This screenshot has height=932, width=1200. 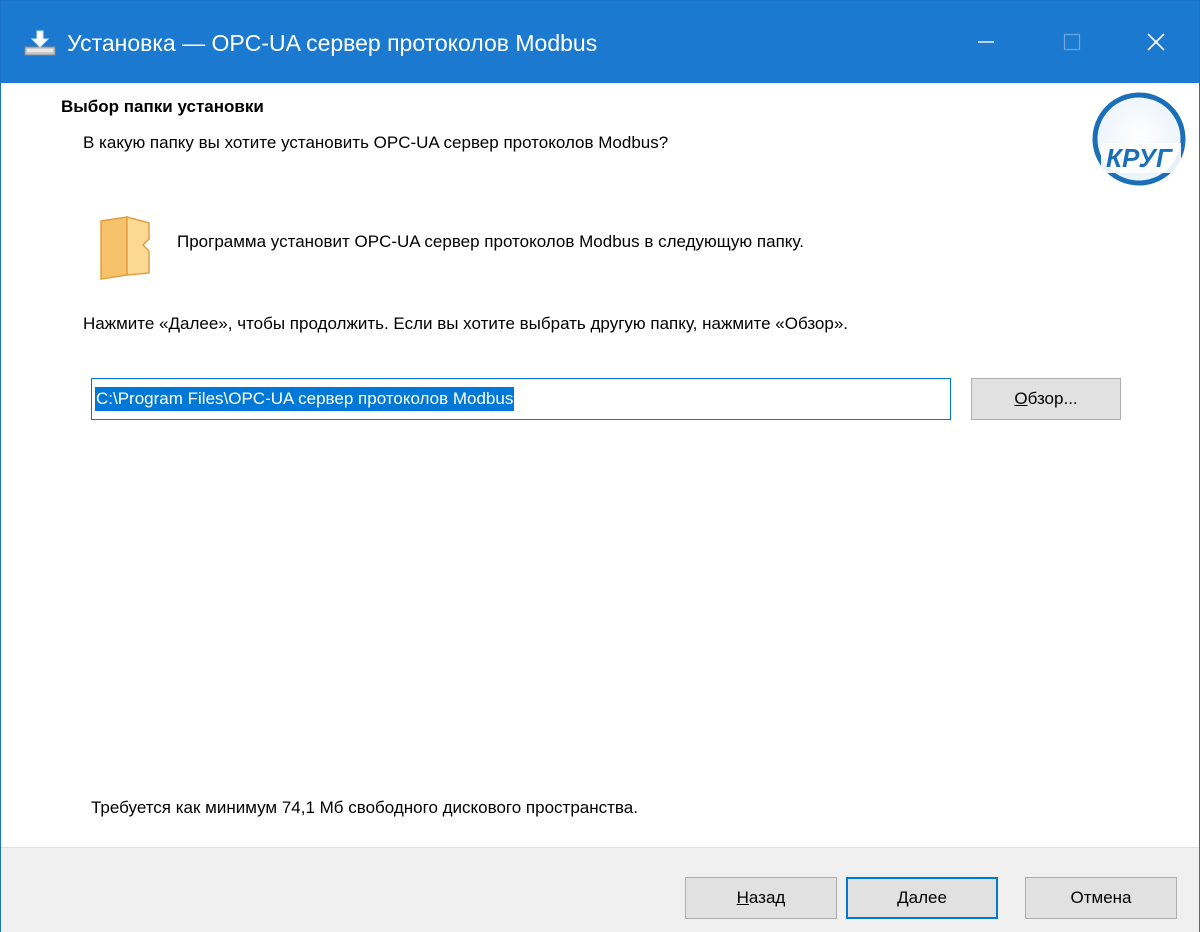 What do you see at coordinates (162, 106) in the screenshot?
I see `page-heading: Выбор папки установки` at bounding box center [162, 106].